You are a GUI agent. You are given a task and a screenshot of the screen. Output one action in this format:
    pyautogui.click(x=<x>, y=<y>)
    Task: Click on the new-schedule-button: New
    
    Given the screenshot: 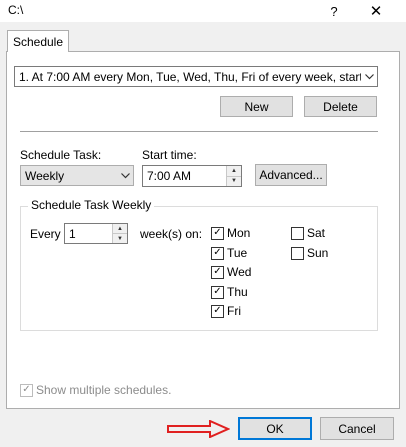 What is the action you would take?
    pyautogui.click(x=256, y=106)
    